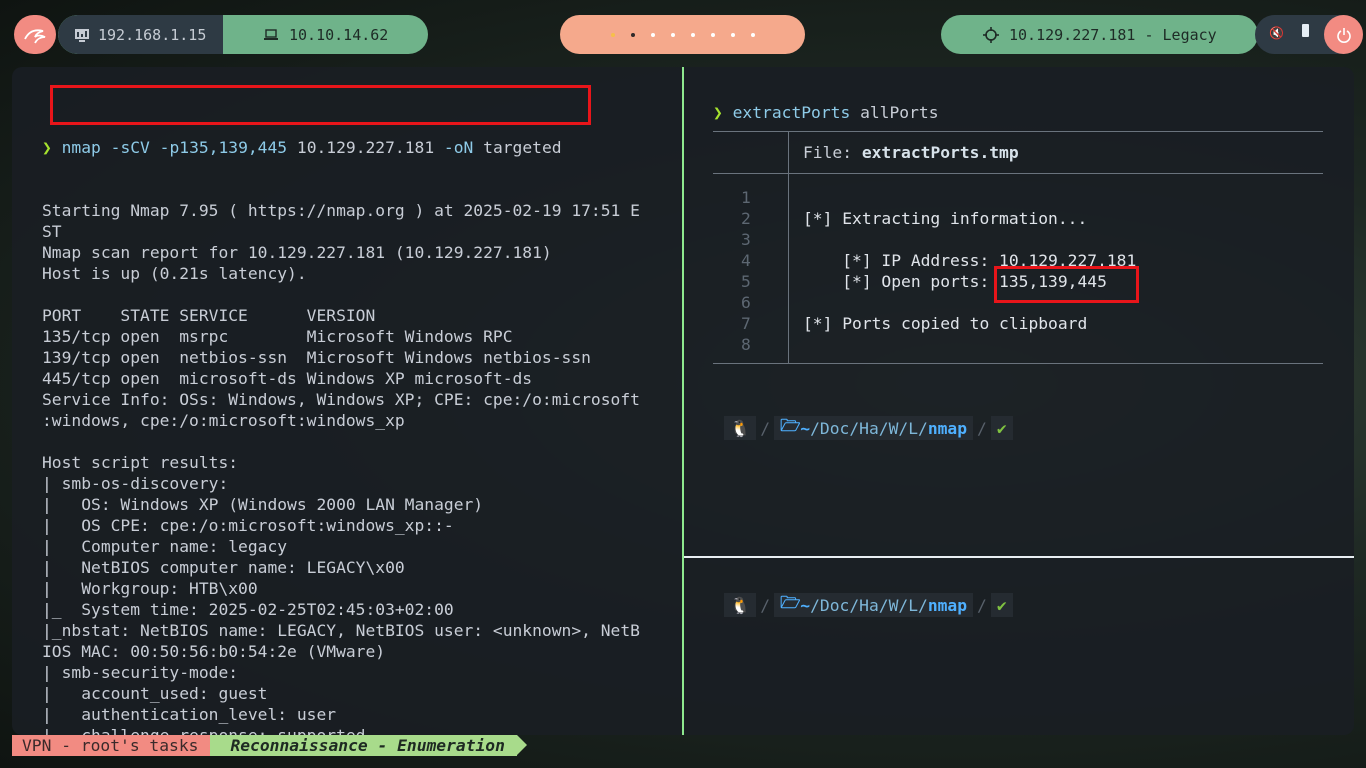  What do you see at coordinates (746, 271) in the screenshot?
I see `line-numbers: 1 2 3 4 5 6 7 8` at bounding box center [746, 271].